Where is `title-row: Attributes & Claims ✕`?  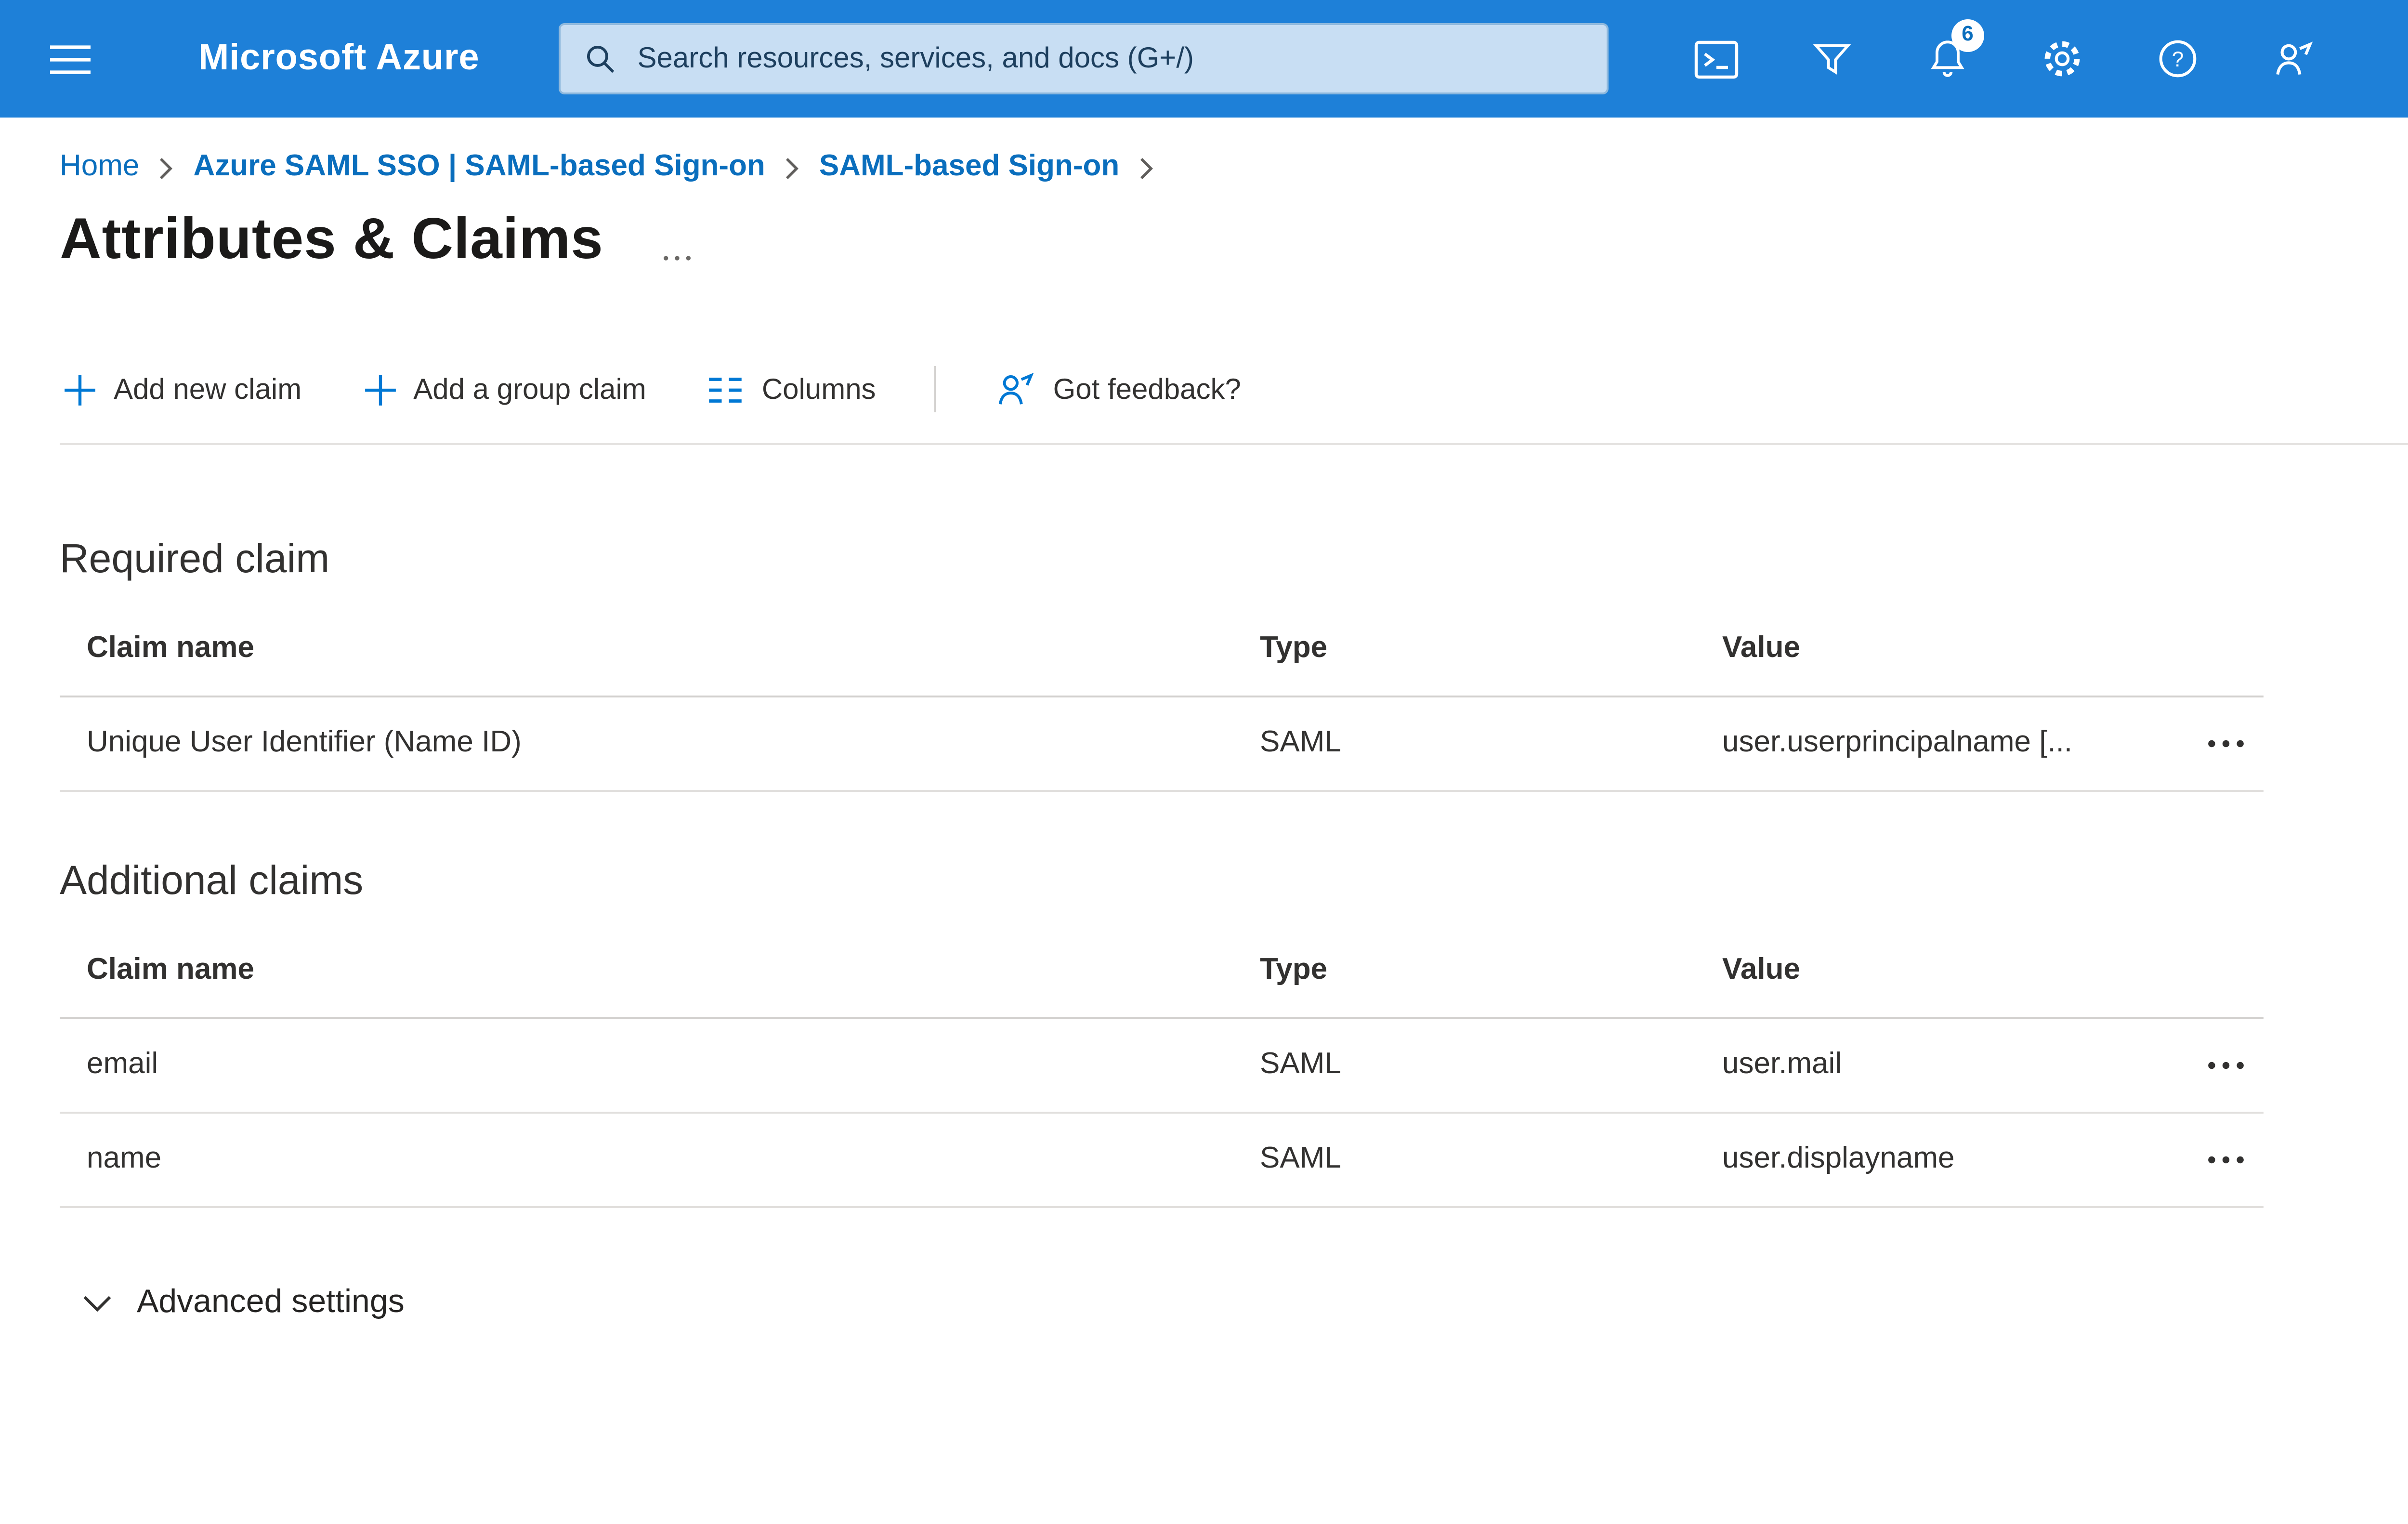 title-row: Attributes & Claims ✕ is located at coordinates (1234, 241).